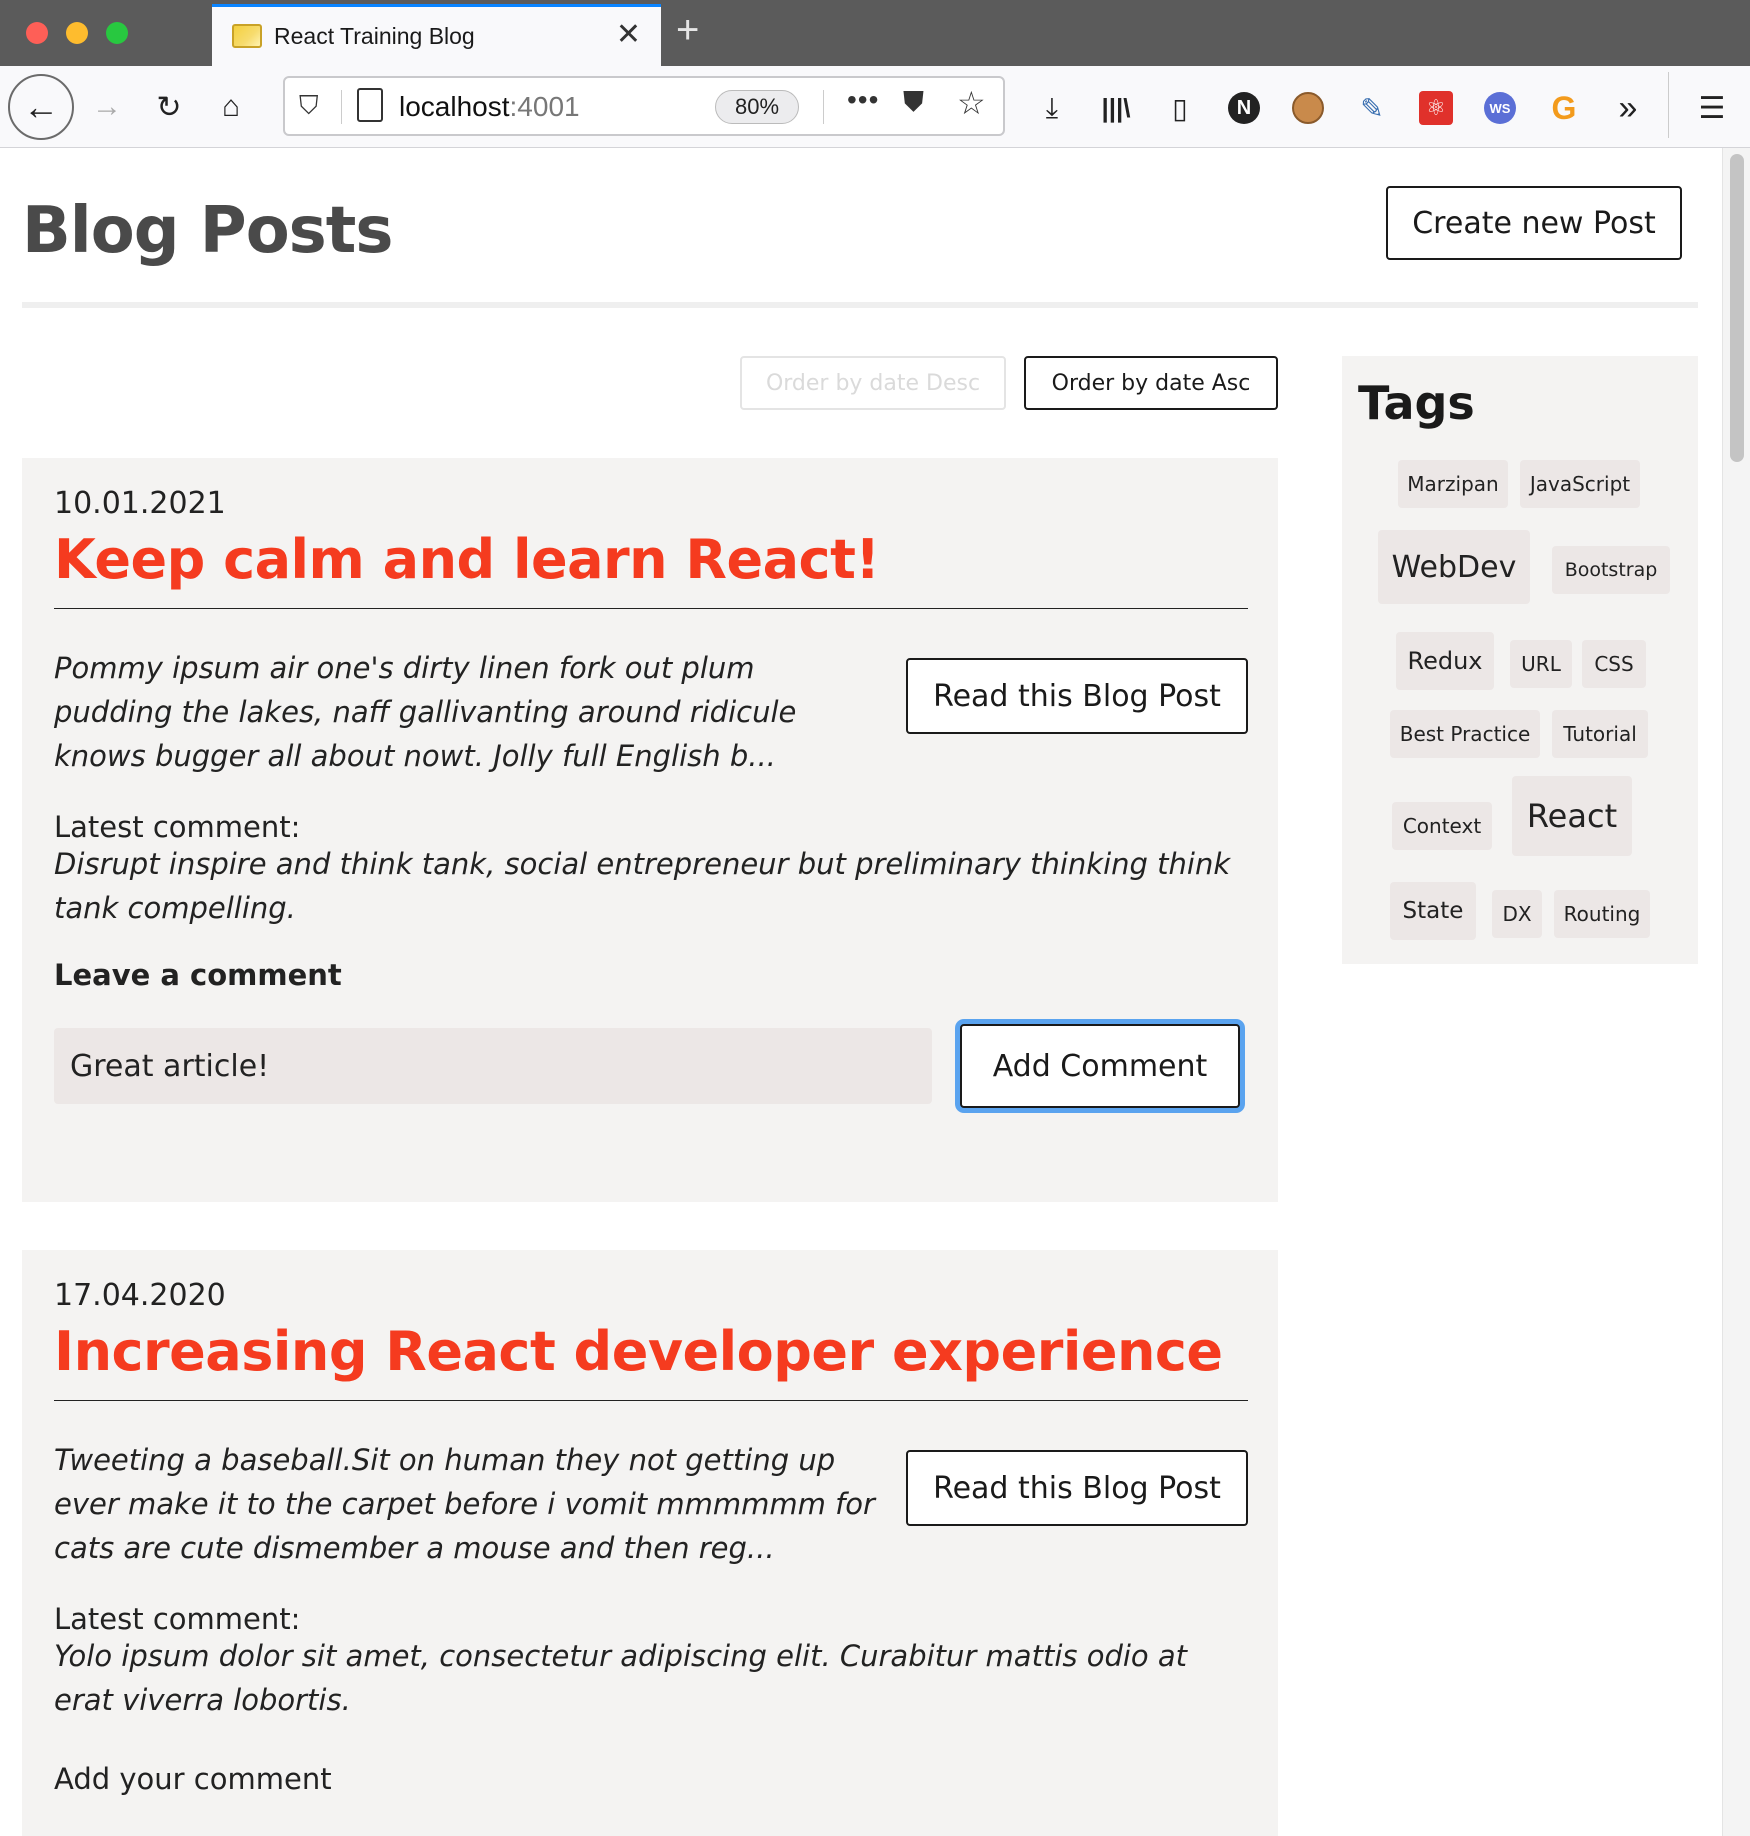  What do you see at coordinates (875, 33) in the screenshot?
I see `browser-tab-bar: React Training Blog ✕ +` at bounding box center [875, 33].